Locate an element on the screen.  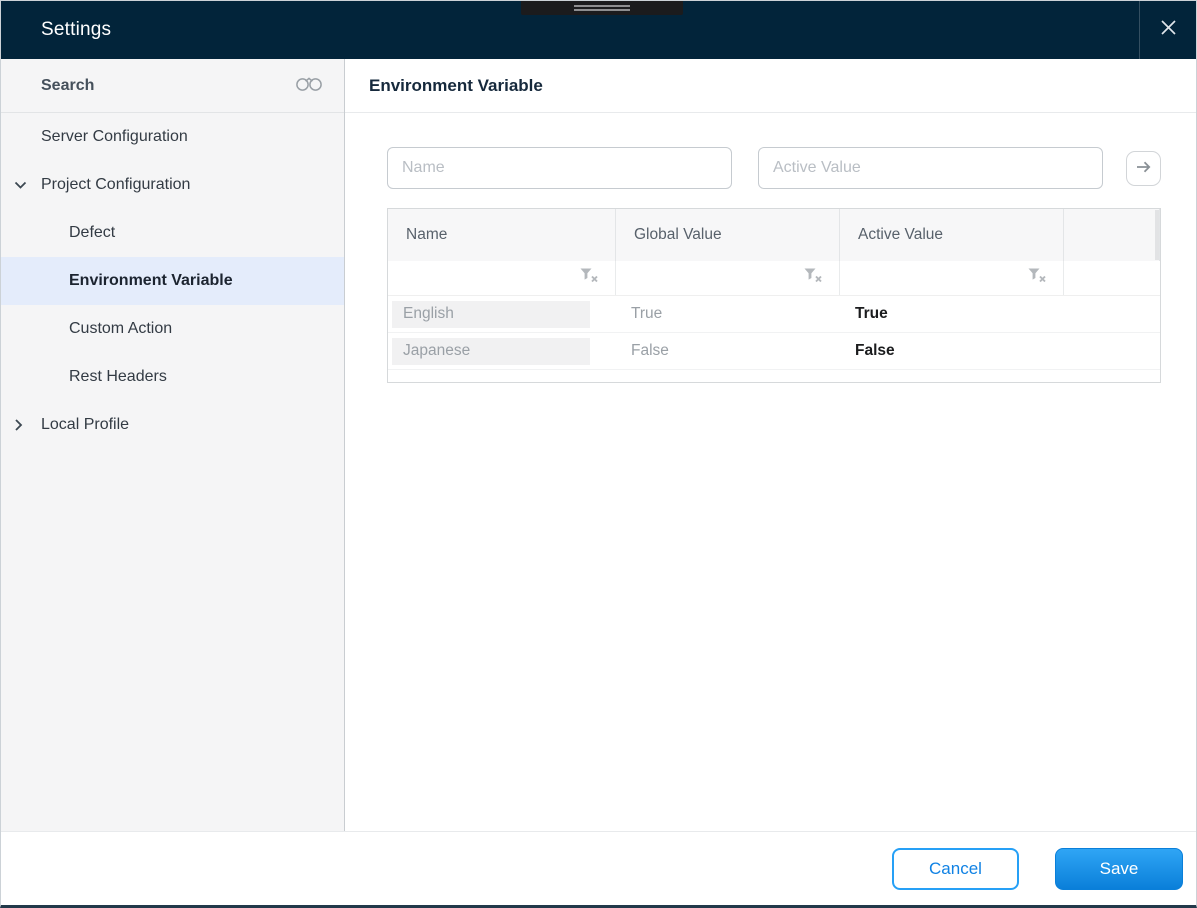
add-variable-button is located at coordinates (1143, 168).